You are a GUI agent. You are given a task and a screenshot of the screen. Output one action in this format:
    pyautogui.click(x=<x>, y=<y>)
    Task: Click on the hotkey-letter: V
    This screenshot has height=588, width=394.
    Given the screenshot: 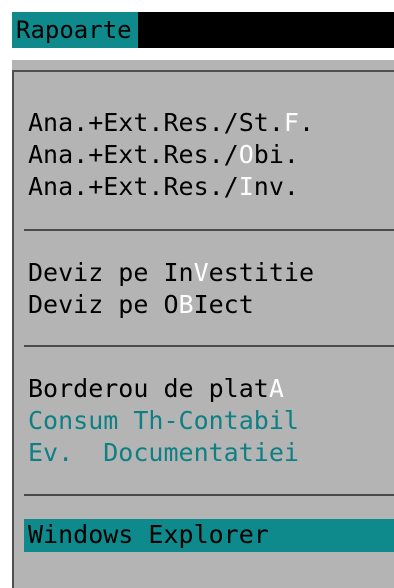 What is the action you would take?
    pyautogui.click(x=201, y=272)
    